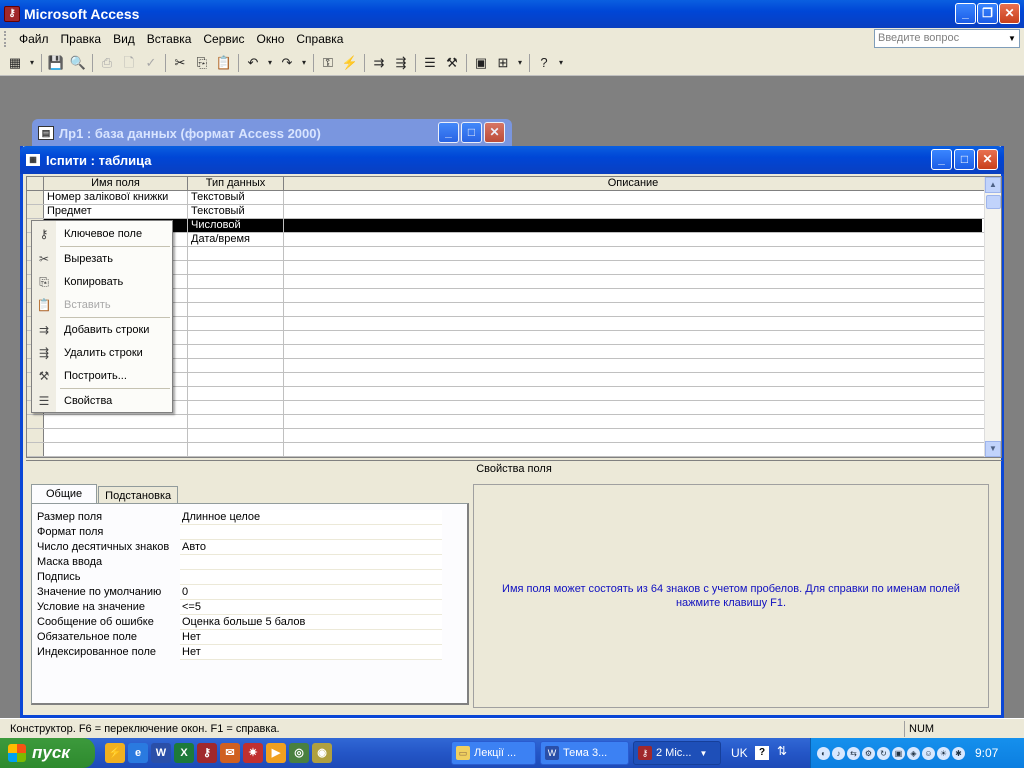 This screenshot has height=768, width=1024. I want to click on db-maximize-button: □, so click(471, 132).